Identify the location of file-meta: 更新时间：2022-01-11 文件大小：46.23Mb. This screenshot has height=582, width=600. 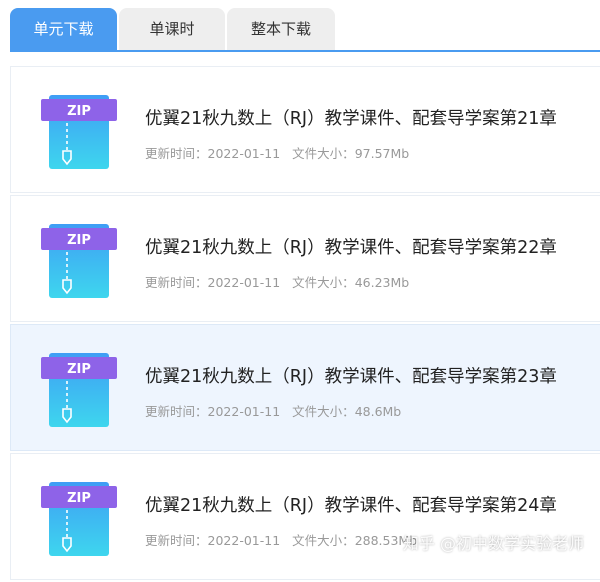
(277, 281).